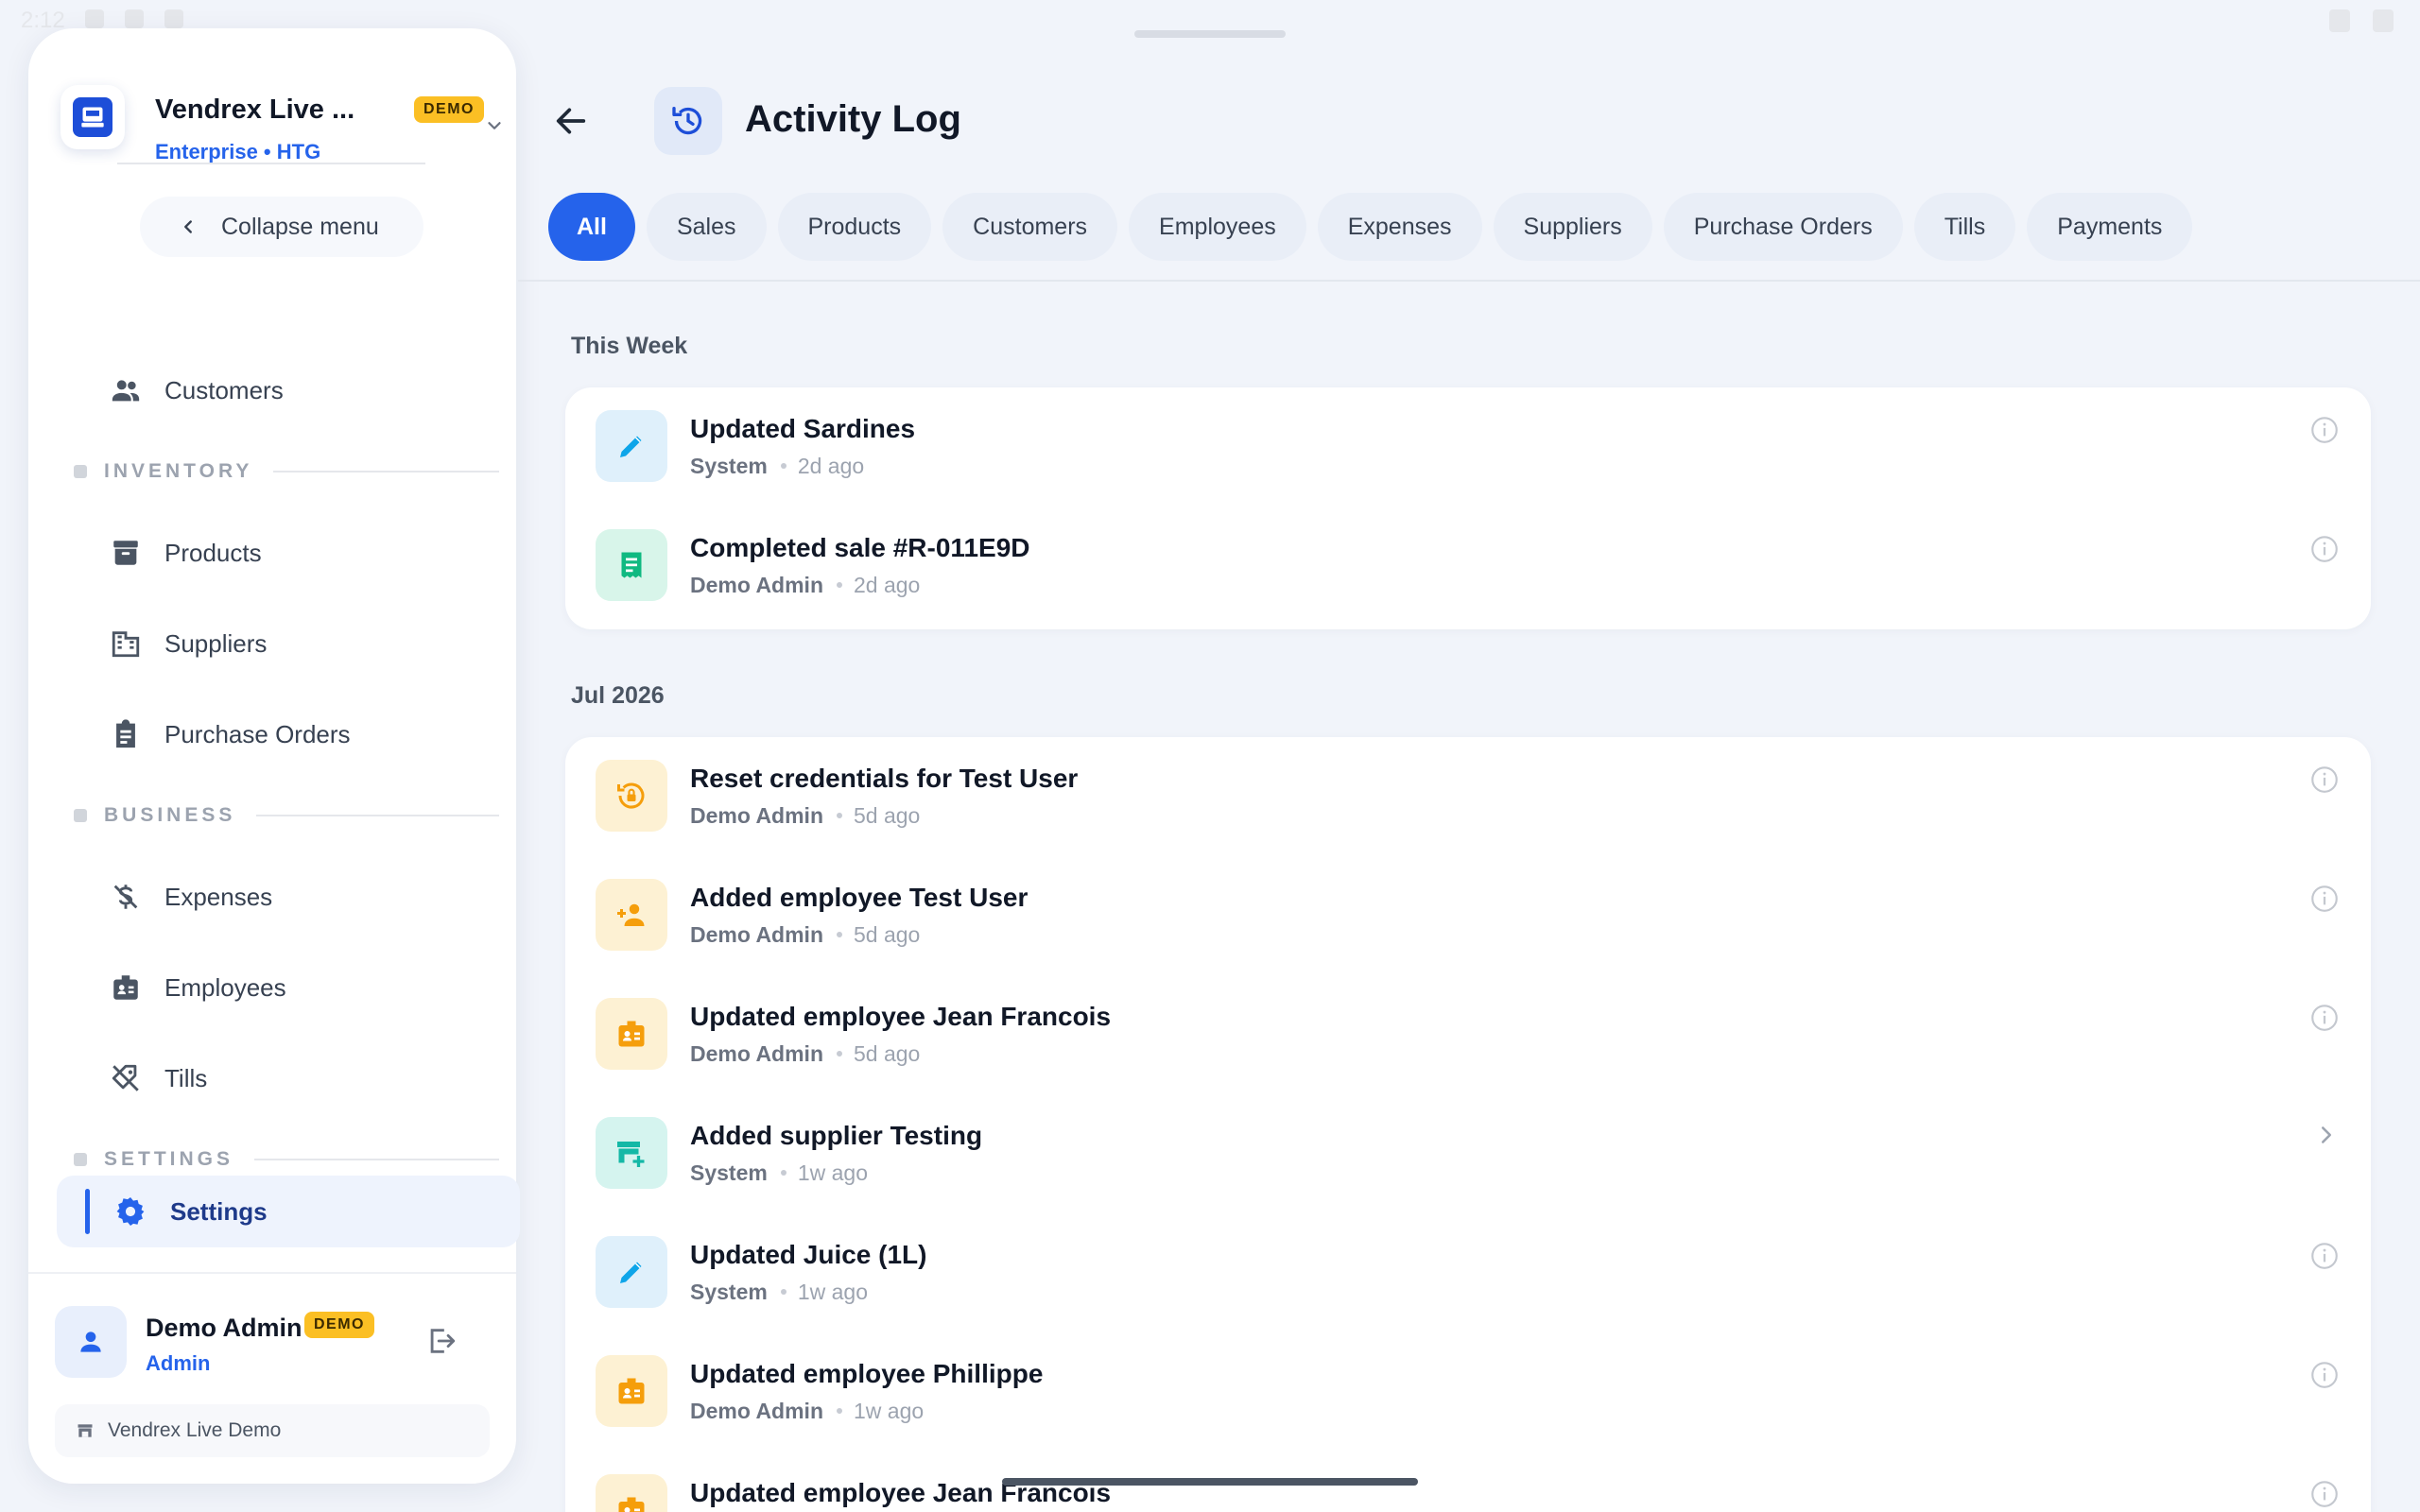 This screenshot has width=2420, height=1512. I want to click on money-off-icon, so click(125, 897).